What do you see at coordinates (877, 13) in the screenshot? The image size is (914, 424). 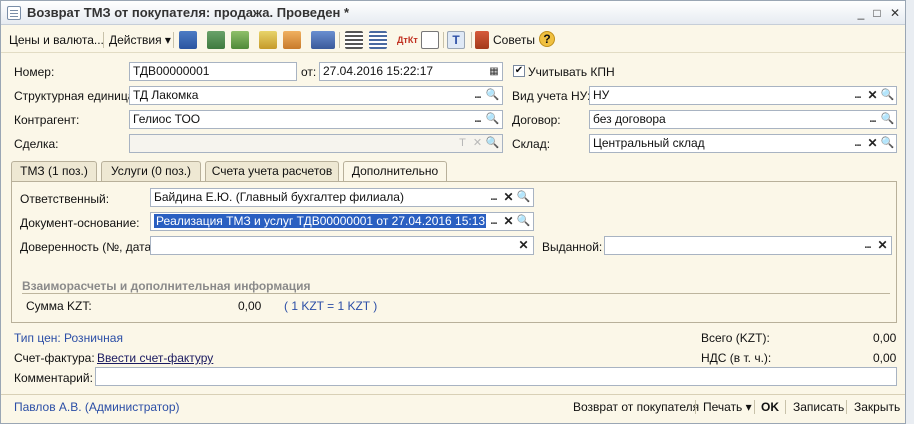 I see `maximize-button: □` at bounding box center [877, 13].